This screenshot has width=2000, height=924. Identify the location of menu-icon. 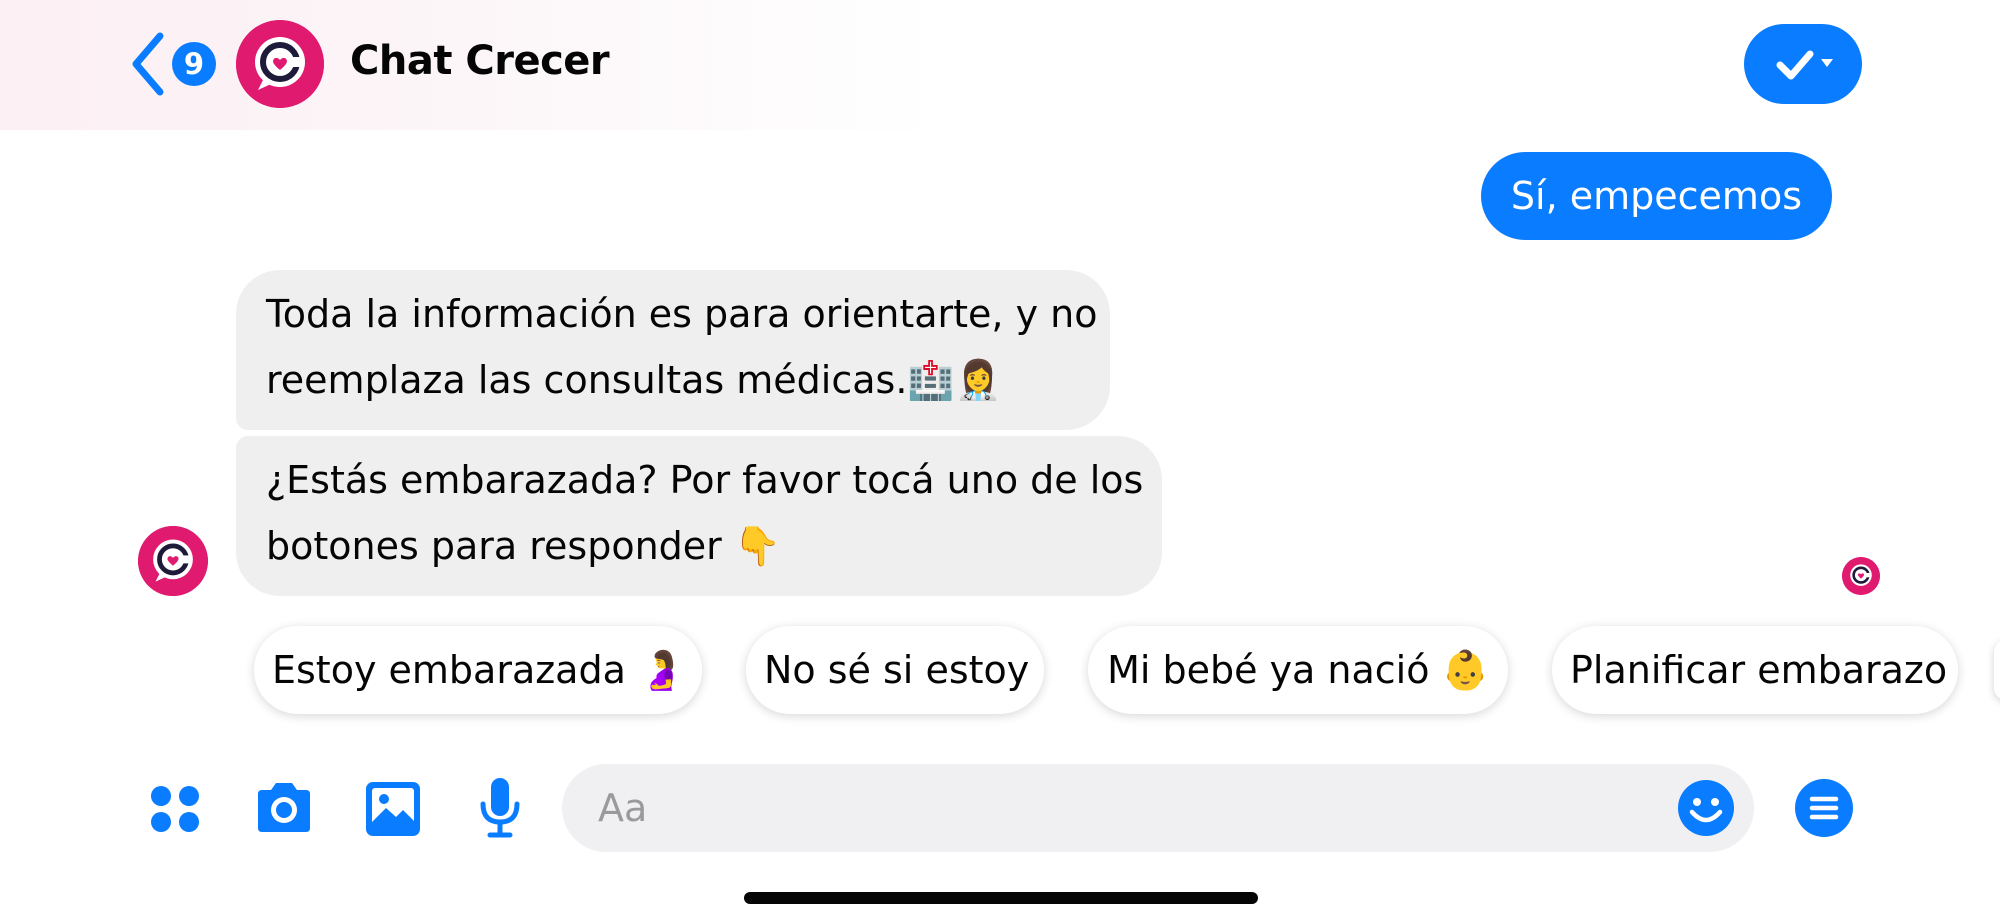
(1824, 808).